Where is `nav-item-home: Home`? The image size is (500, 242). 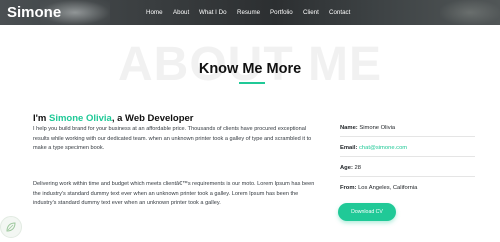 nav-item-home: Home is located at coordinates (154, 12).